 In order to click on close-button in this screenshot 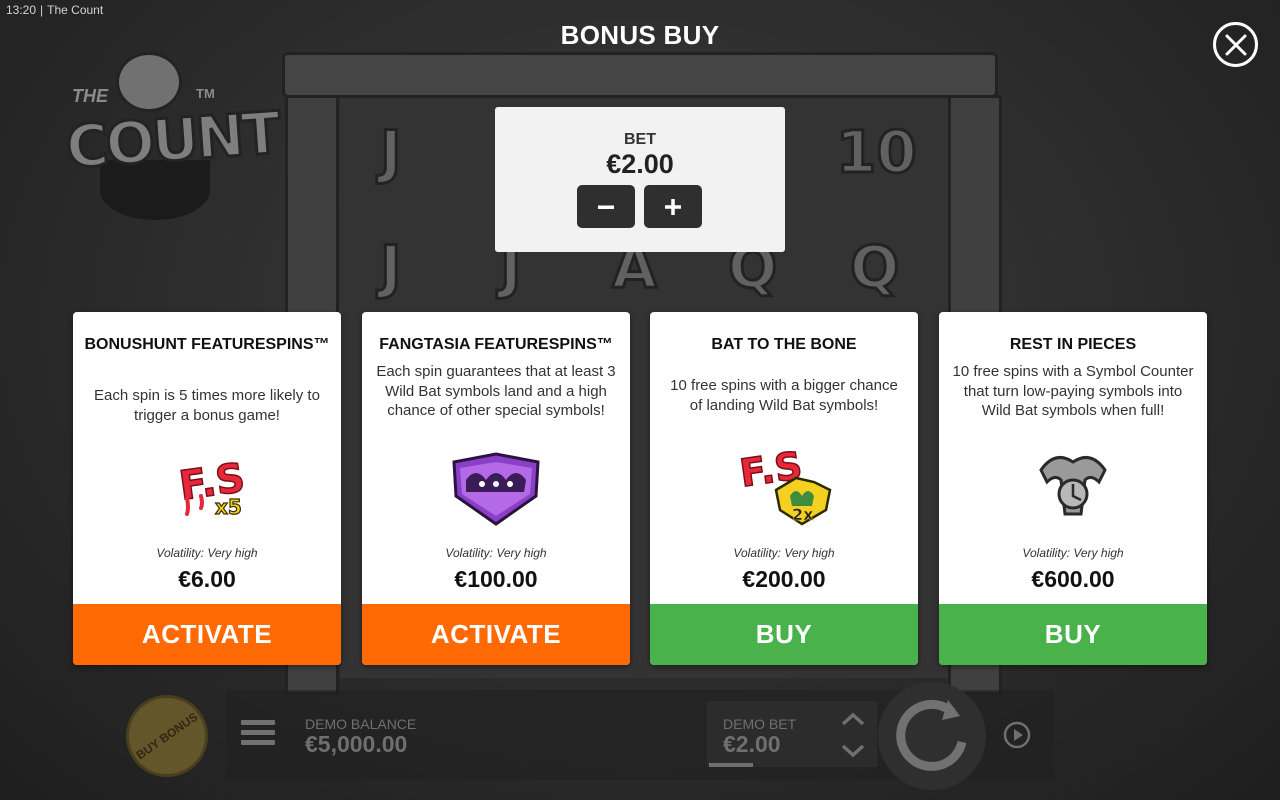, I will do `click(1235, 44)`.